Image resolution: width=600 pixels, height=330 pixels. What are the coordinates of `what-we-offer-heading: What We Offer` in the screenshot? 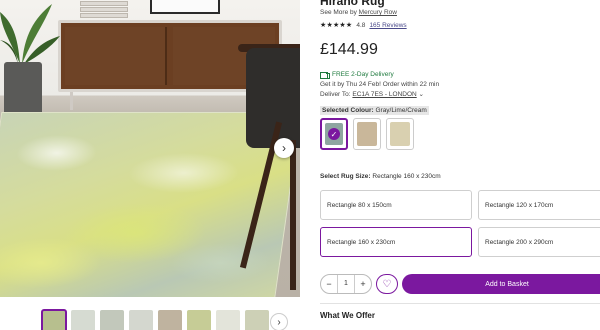 It's located at (347, 315).